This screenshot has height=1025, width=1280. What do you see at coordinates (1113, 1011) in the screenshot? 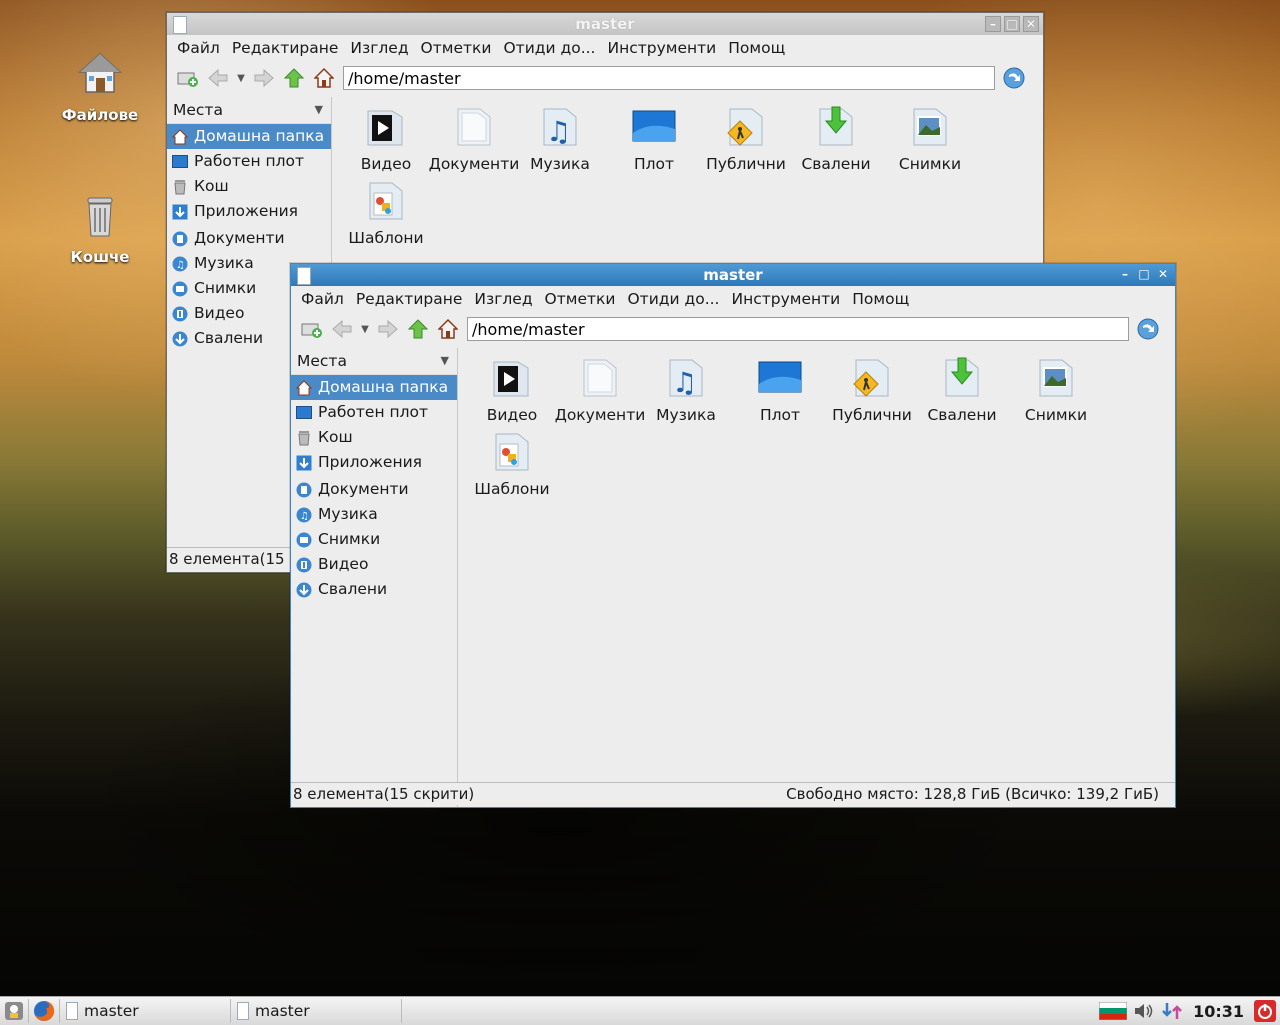
I see `bulgarian-flag-icon` at bounding box center [1113, 1011].